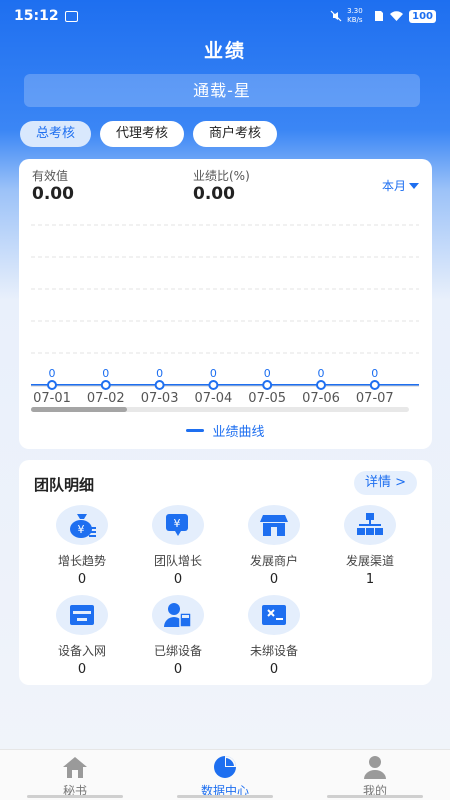 The width and height of the screenshot is (450, 800). I want to click on mute-icon, so click(336, 16).